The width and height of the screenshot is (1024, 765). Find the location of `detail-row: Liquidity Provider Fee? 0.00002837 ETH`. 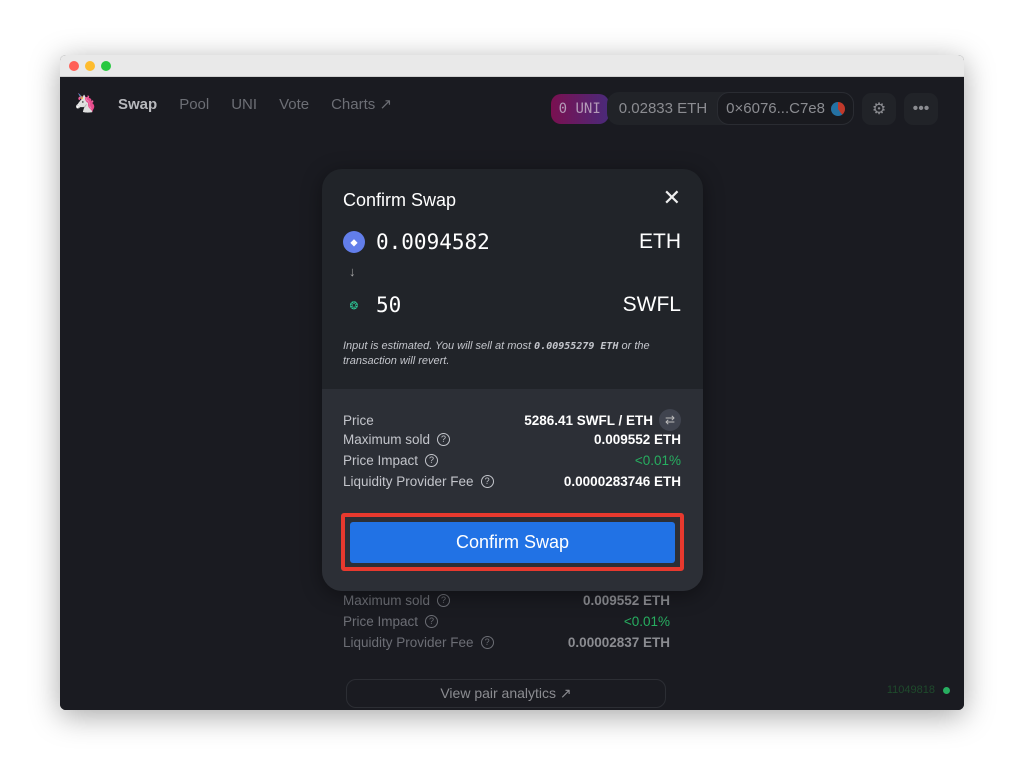

detail-row: Liquidity Provider Fee? 0.00002837 ETH is located at coordinates (506, 642).